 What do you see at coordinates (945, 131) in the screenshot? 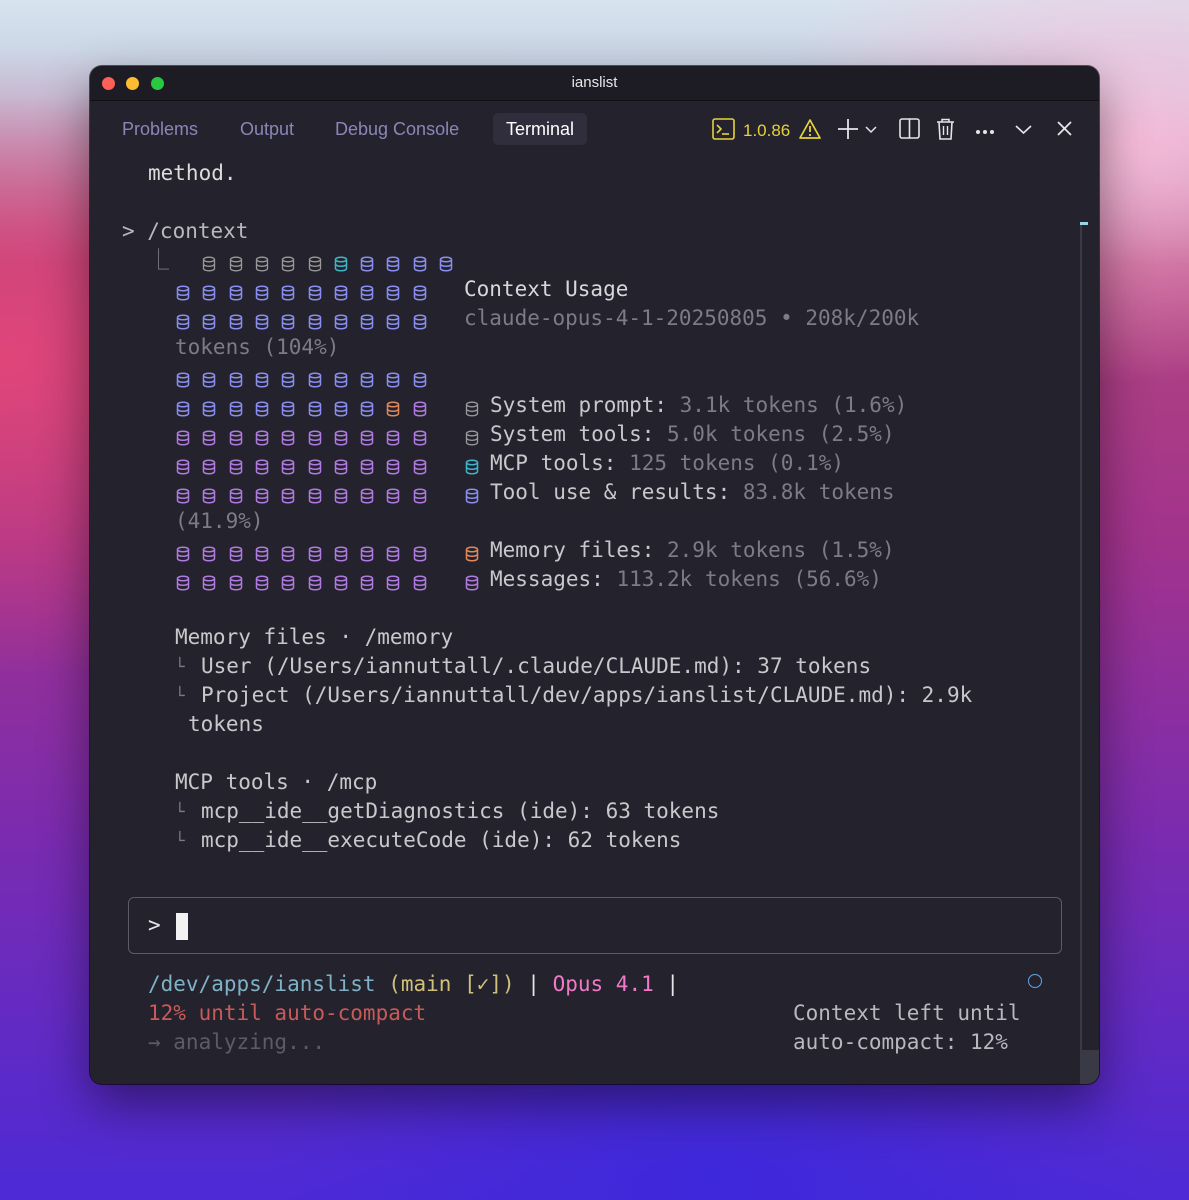
I see `kill-terminal-button` at bounding box center [945, 131].